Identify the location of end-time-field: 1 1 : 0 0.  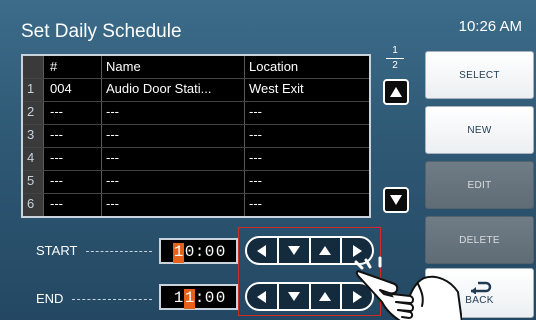
(198, 297).